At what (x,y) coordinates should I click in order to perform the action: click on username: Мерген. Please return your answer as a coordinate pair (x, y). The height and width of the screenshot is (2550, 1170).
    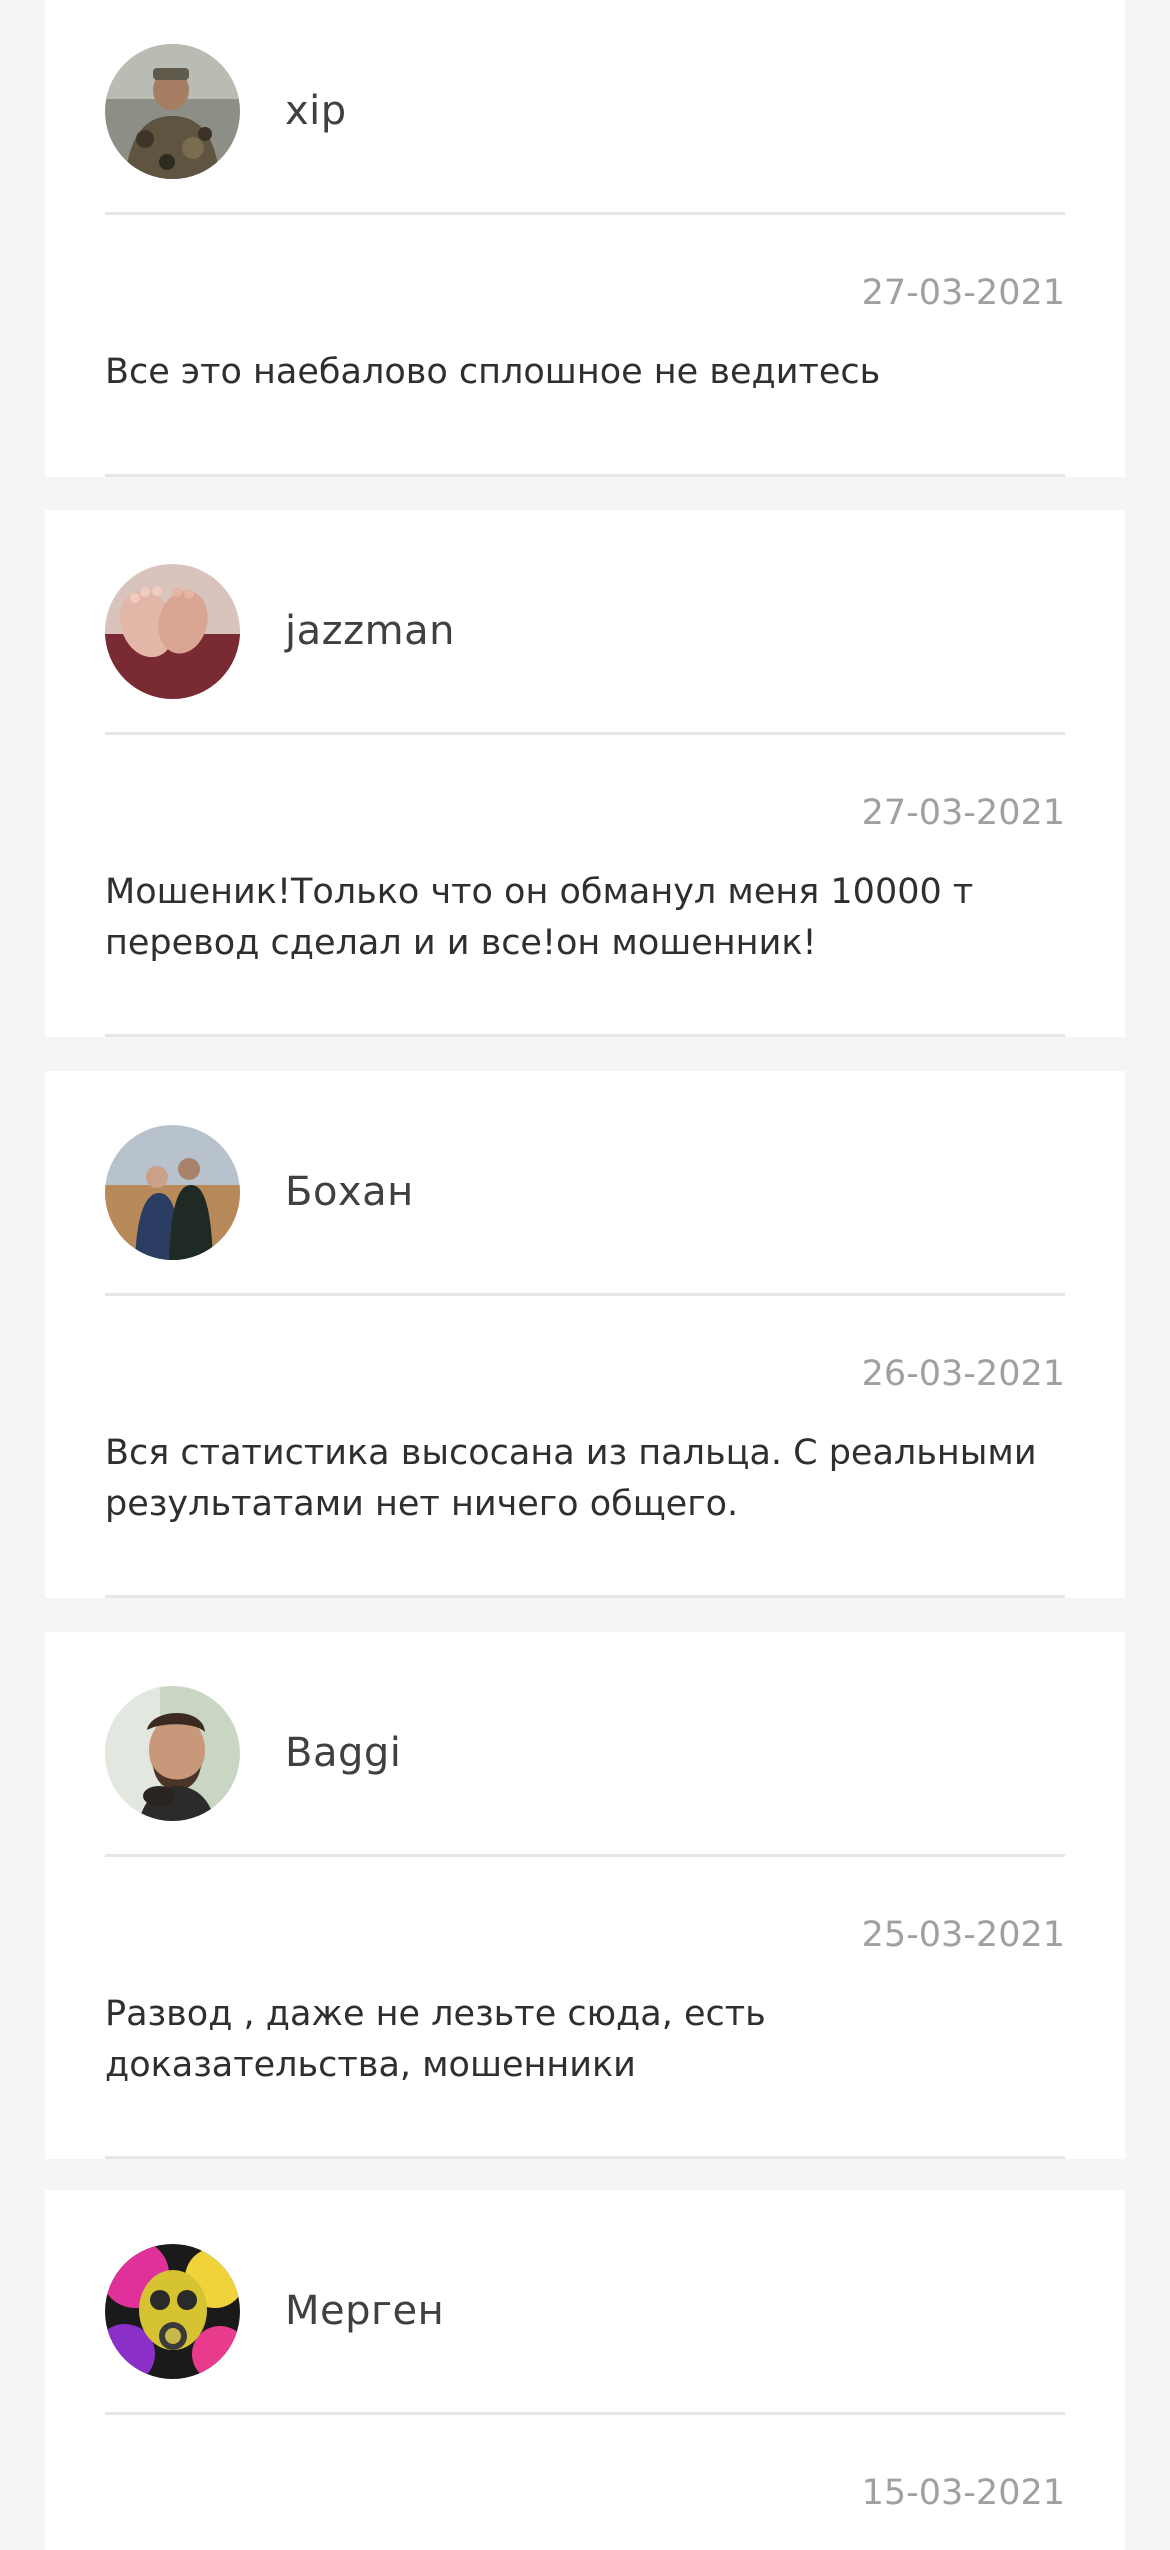
    Looking at the image, I should click on (364, 2311).